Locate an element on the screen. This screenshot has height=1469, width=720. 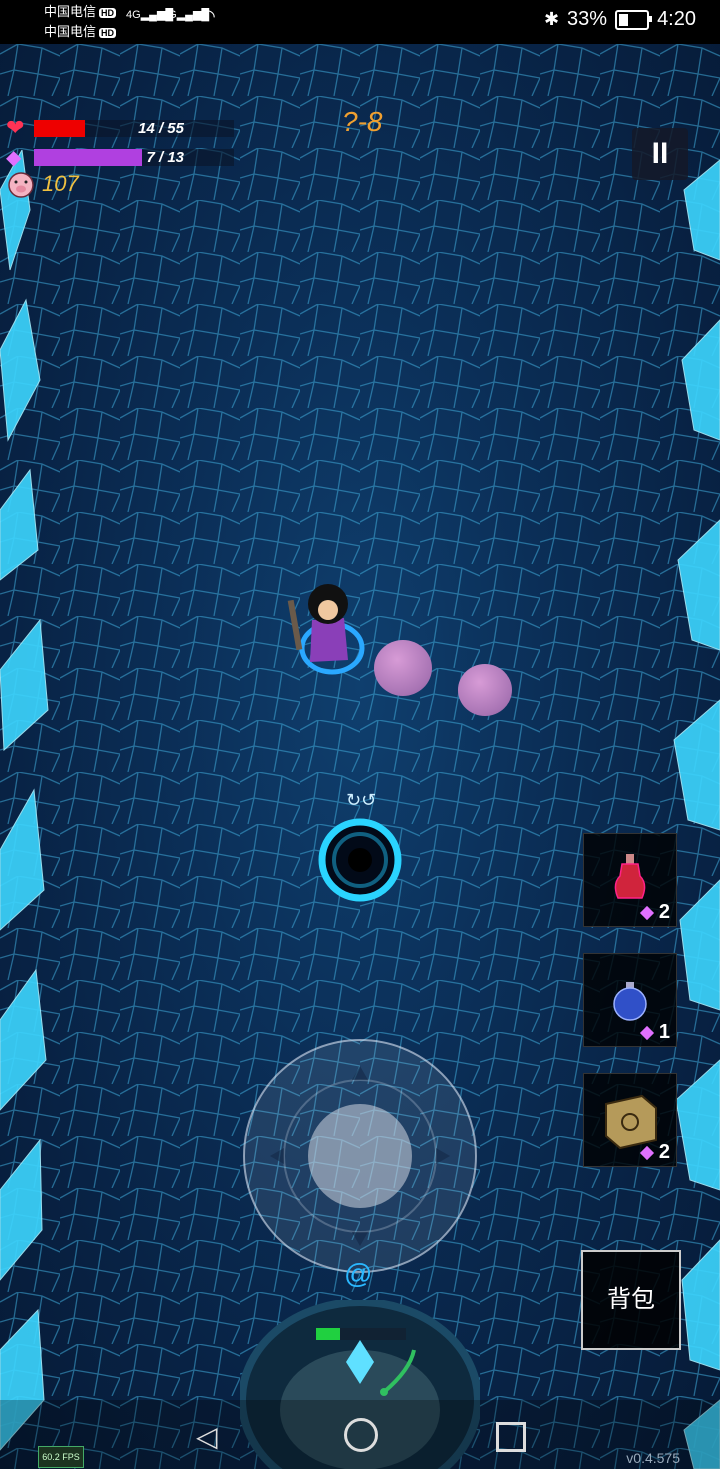
fps-counter: 60.2 FPS is located at coordinates (61, 1457).